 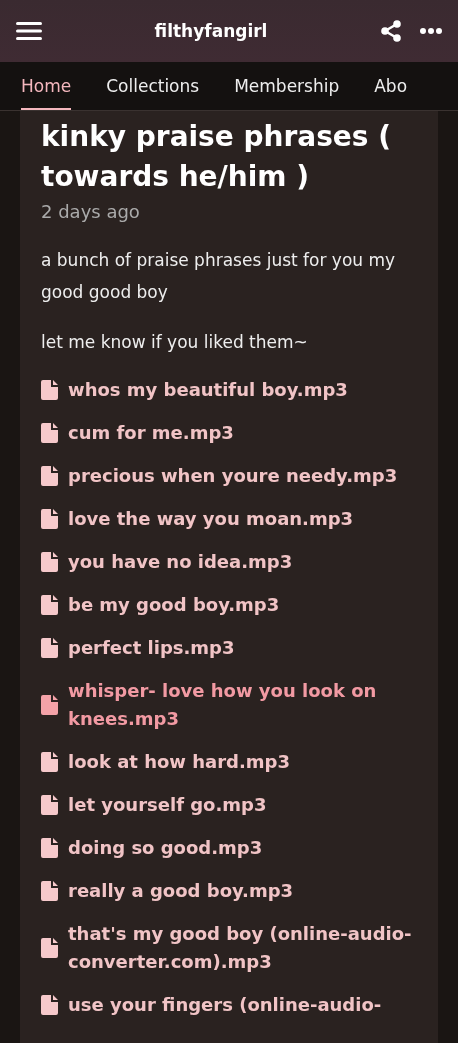 What do you see at coordinates (174, 605) in the screenshot?
I see `attachment-link: be my good boy.mp3` at bounding box center [174, 605].